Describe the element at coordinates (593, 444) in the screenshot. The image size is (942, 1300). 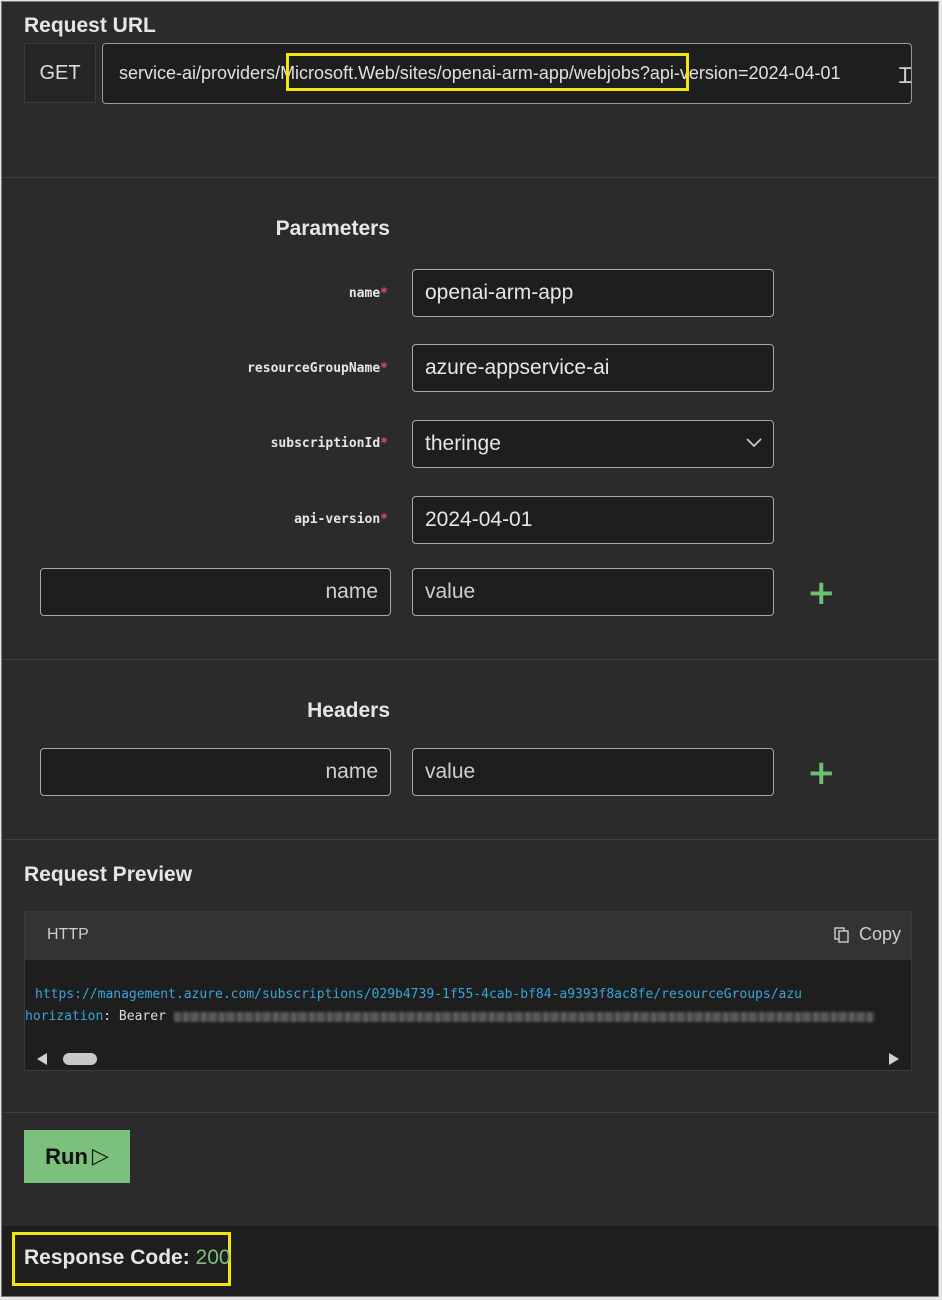
I see `param-subscription-select: theringe` at that location.